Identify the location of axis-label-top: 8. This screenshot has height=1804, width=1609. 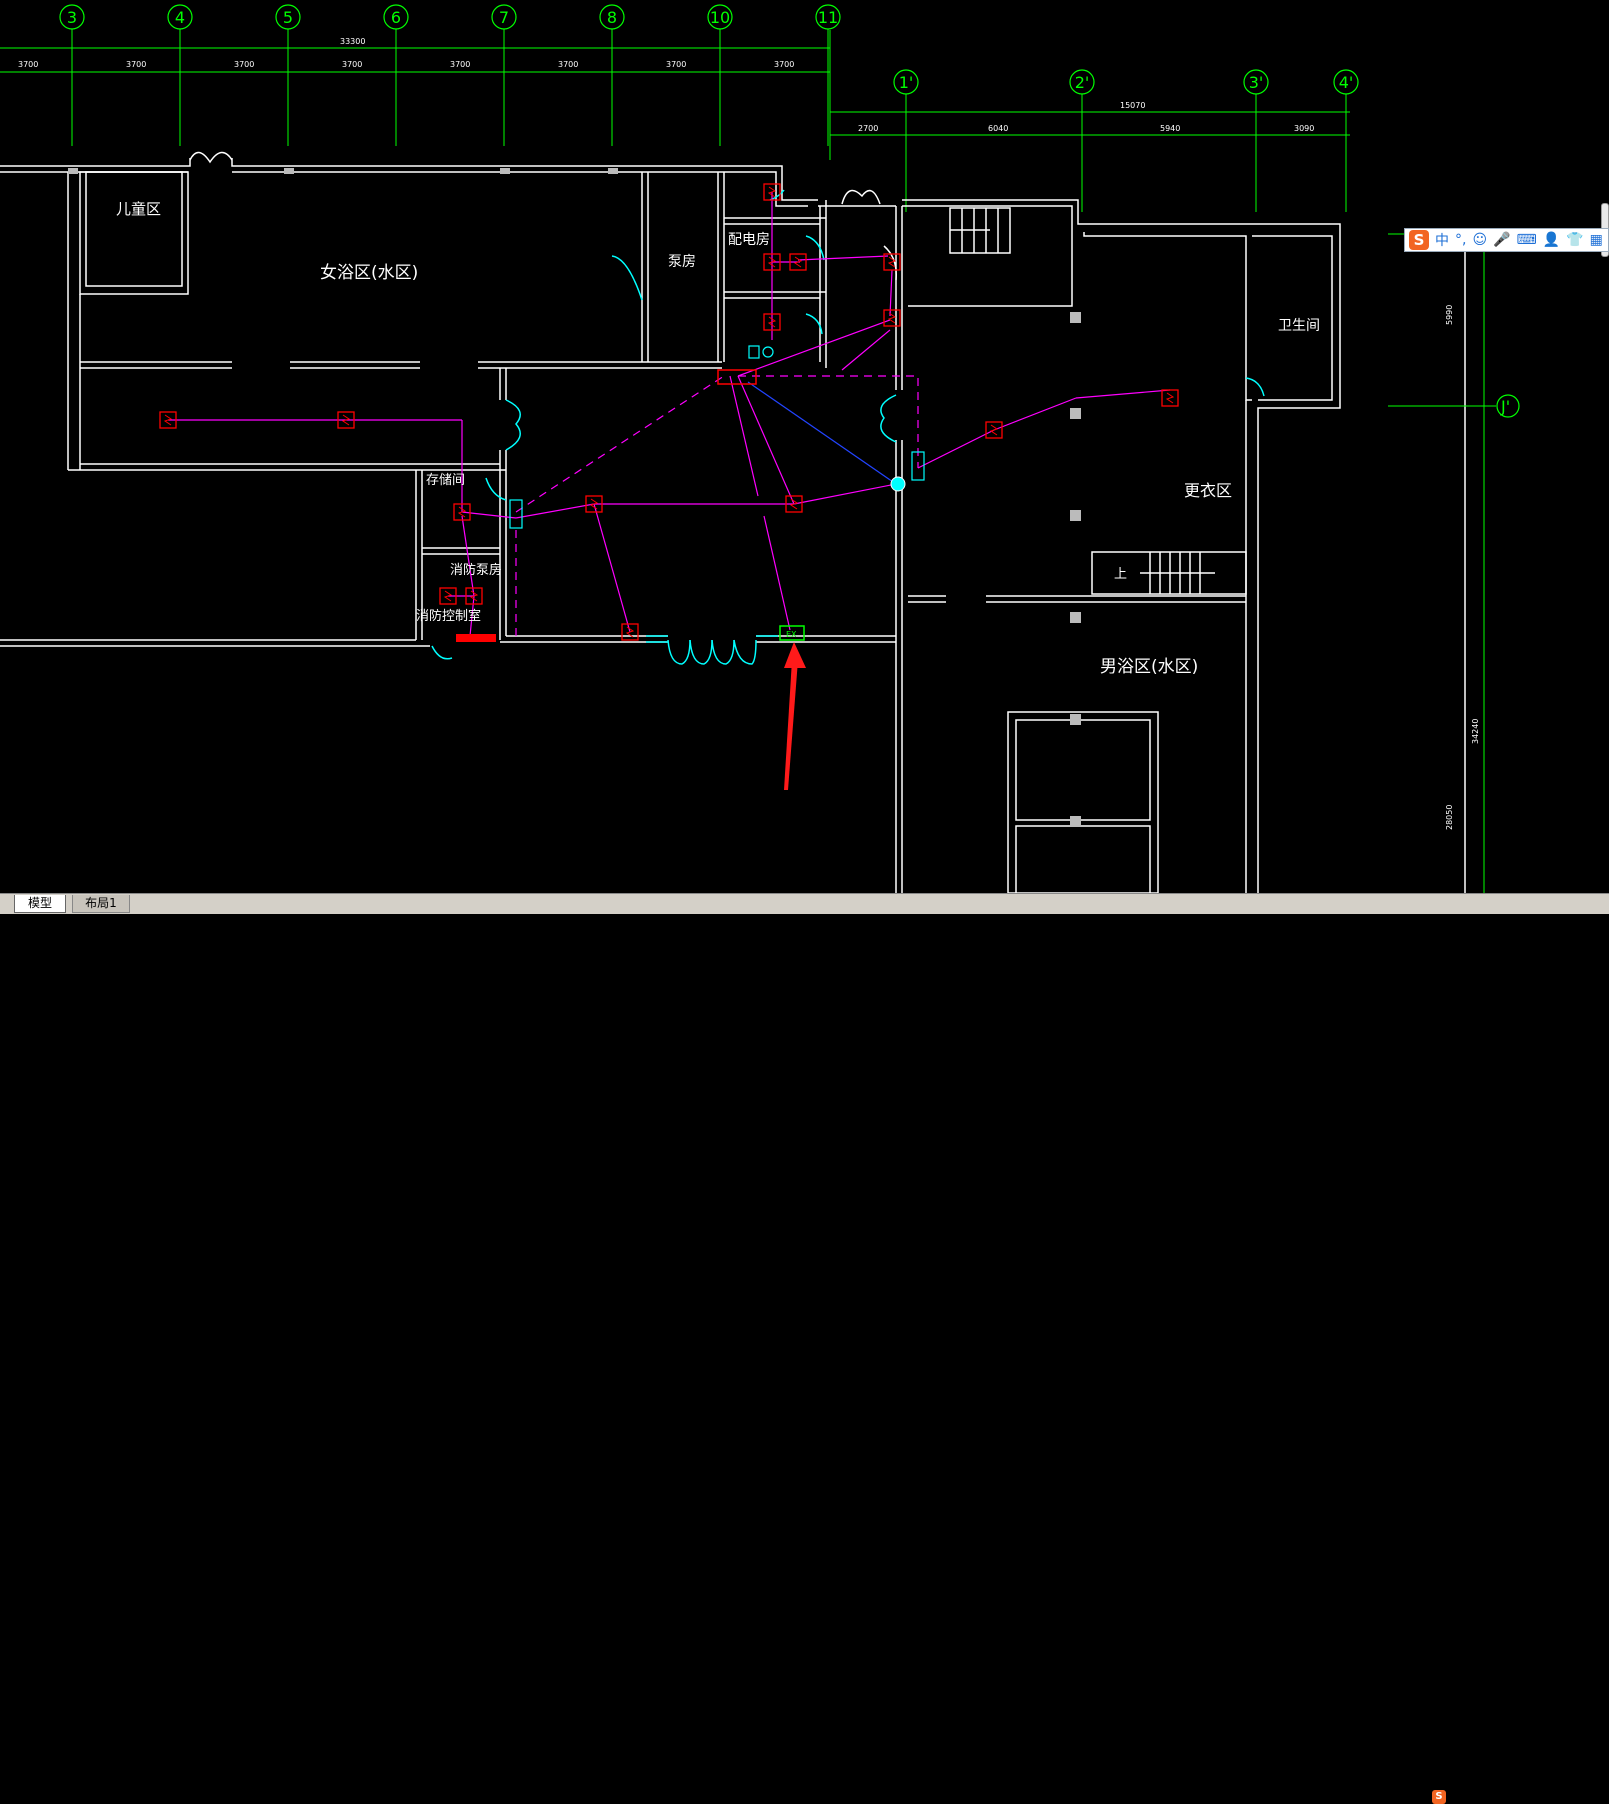
(612, 17).